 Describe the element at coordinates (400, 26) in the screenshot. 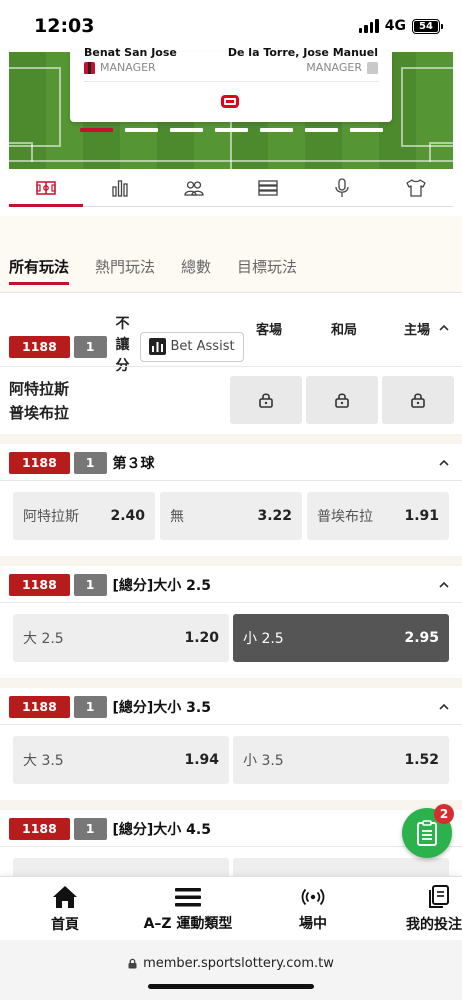

I see `status-indicators: 4G 54` at that location.